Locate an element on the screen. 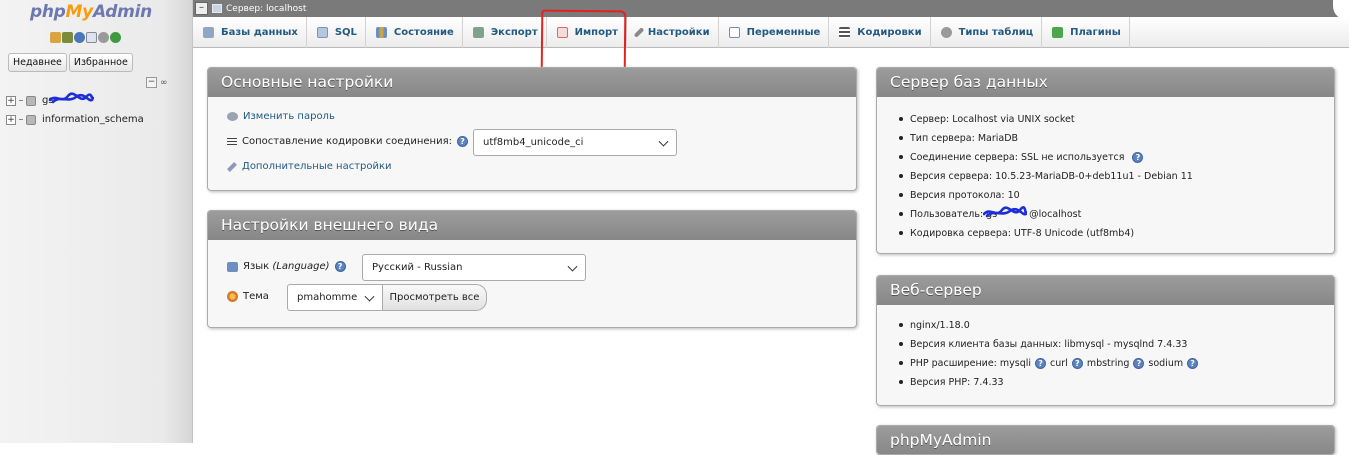 This screenshot has width=1349, height=455. tab-settings: Настройки is located at coordinates (673, 32).